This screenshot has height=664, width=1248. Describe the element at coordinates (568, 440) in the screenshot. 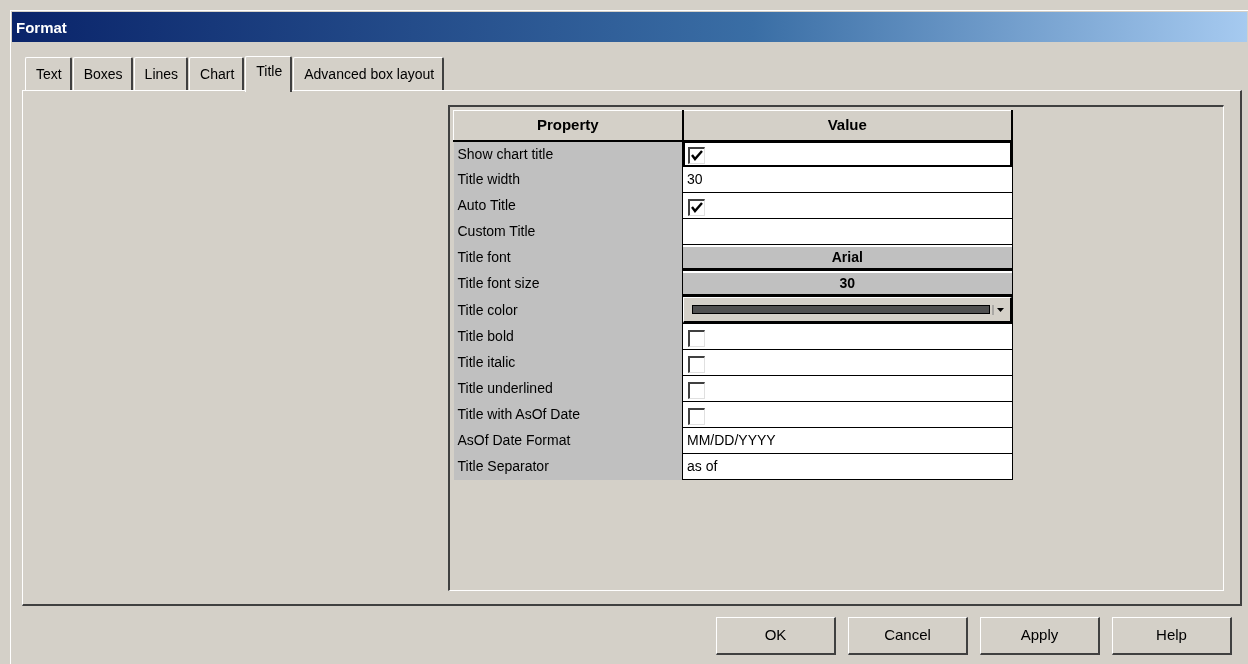

I see `property-label: AsOf Date Format` at that location.